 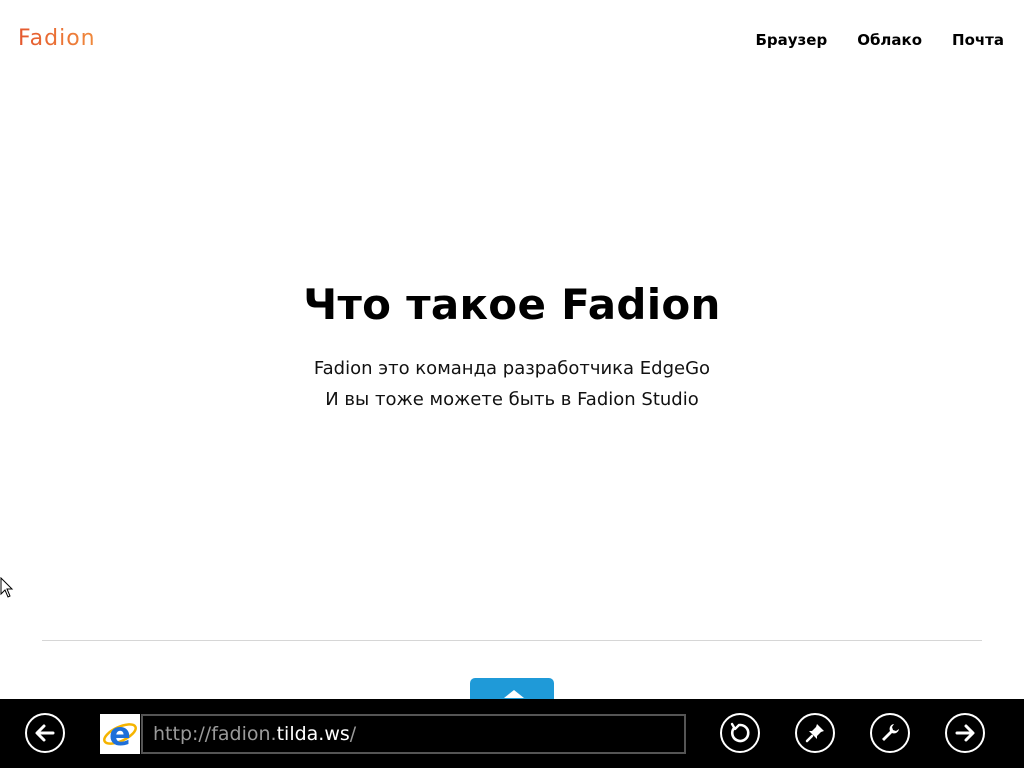 I want to click on pin-icon, so click(x=814, y=733).